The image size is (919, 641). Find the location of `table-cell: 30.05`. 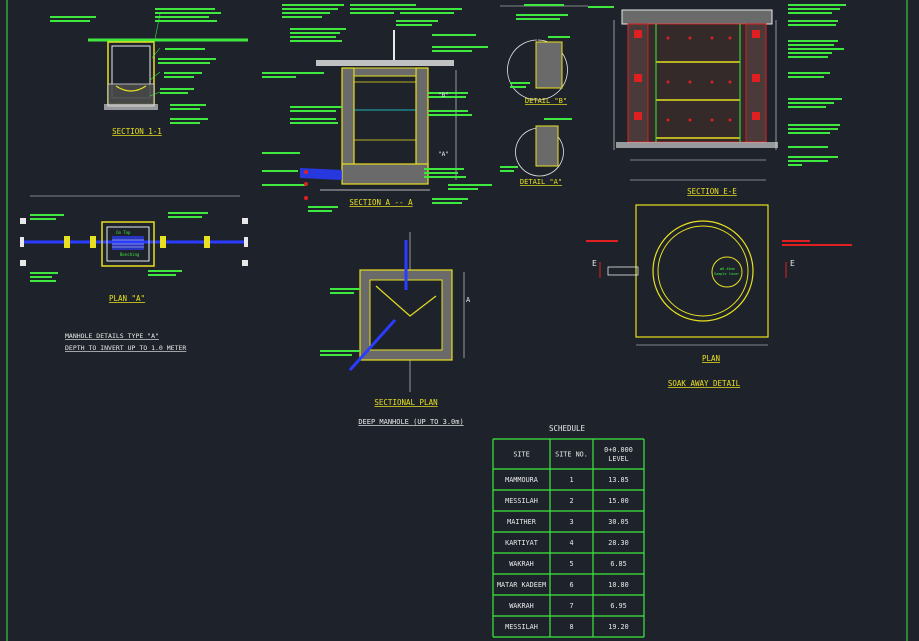

table-cell: 30.05 is located at coordinates (618, 522).